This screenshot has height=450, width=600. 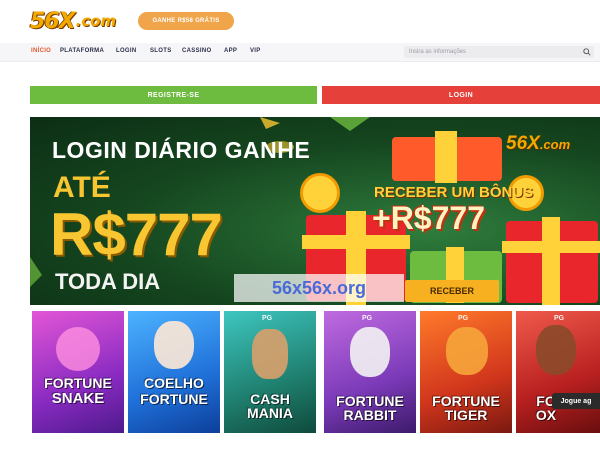 I want to click on game-tile-fortune-rabbit: PG FORTUNE RABBIT, so click(x=370, y=372).